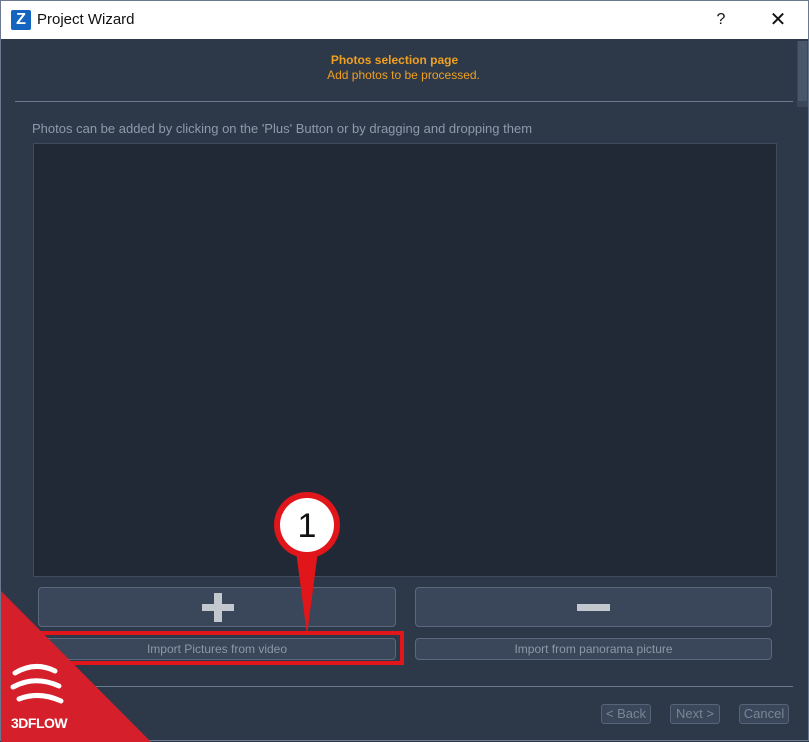 Image resolution: width=809 pixels, height=742 pixels. I want to click on window-title: Project Wizard, so click(86, 19).